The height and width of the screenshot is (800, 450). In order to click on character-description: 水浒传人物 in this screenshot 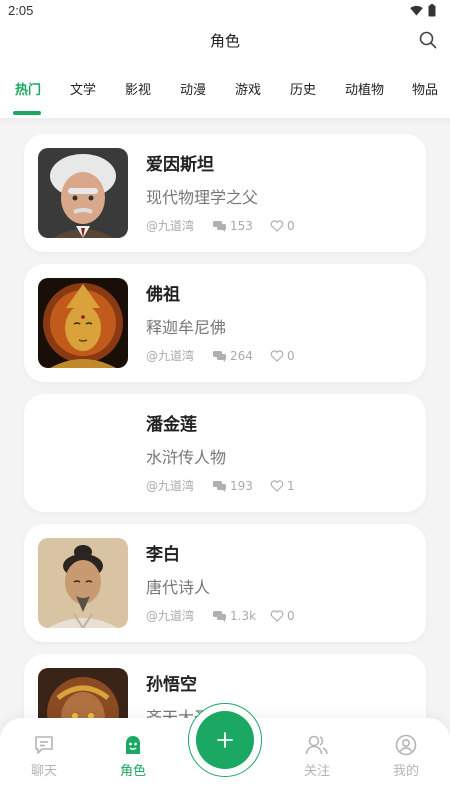, I will do `click(186, 457)`.